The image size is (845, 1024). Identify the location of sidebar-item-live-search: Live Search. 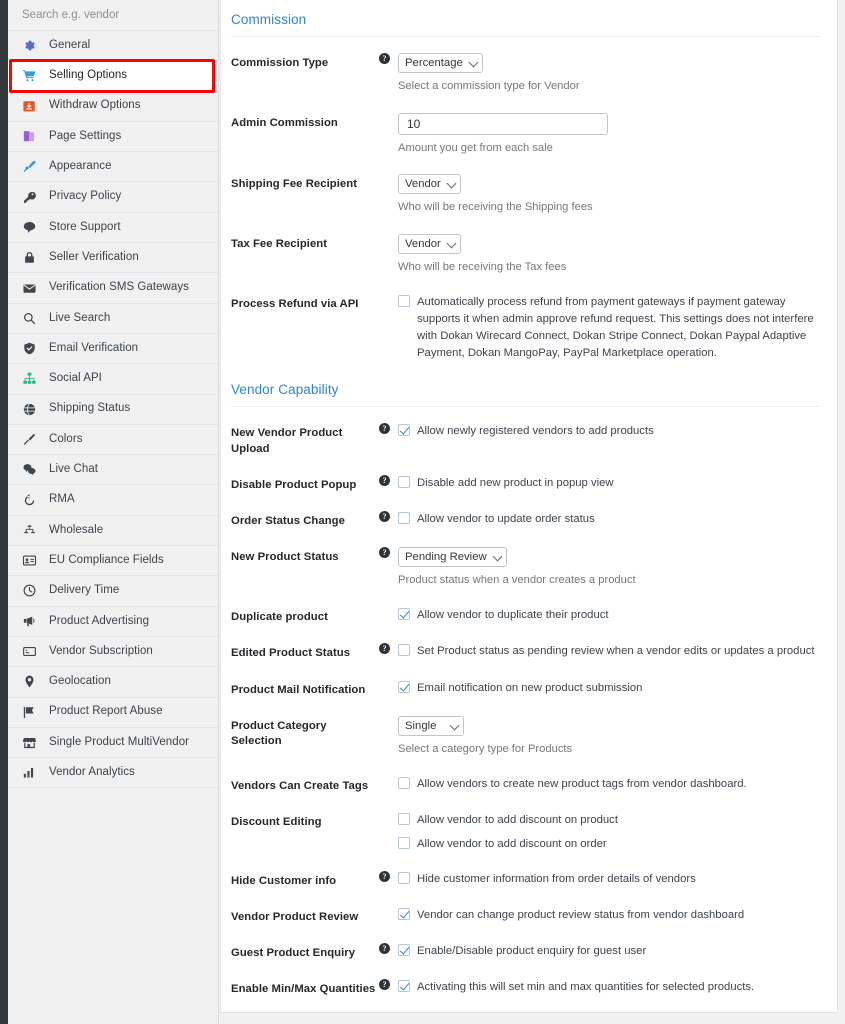
(113, 318).